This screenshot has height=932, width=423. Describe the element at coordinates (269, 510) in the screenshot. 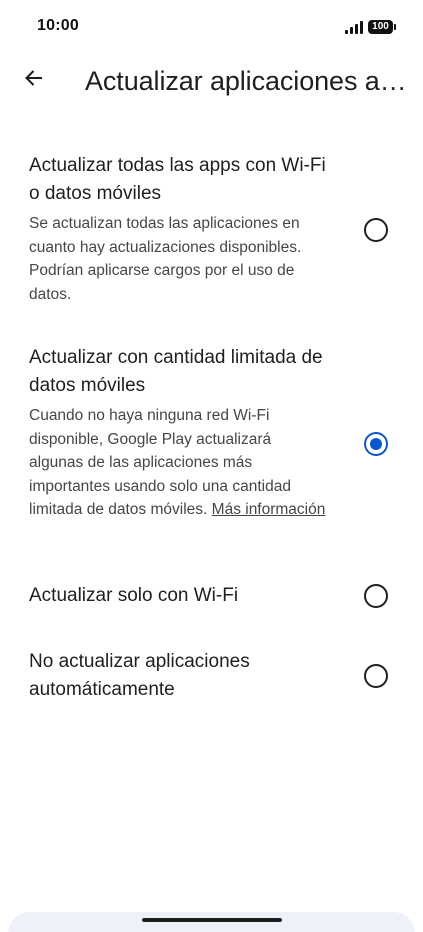

I see `more-info-link: Más información` at that location.